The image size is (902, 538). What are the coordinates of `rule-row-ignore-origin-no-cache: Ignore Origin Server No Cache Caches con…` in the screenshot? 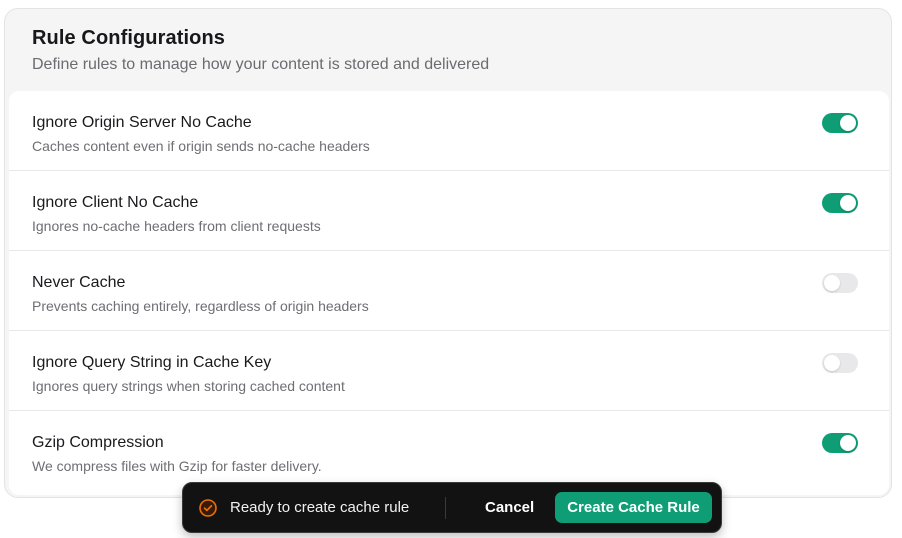 It's located at (449, 131).